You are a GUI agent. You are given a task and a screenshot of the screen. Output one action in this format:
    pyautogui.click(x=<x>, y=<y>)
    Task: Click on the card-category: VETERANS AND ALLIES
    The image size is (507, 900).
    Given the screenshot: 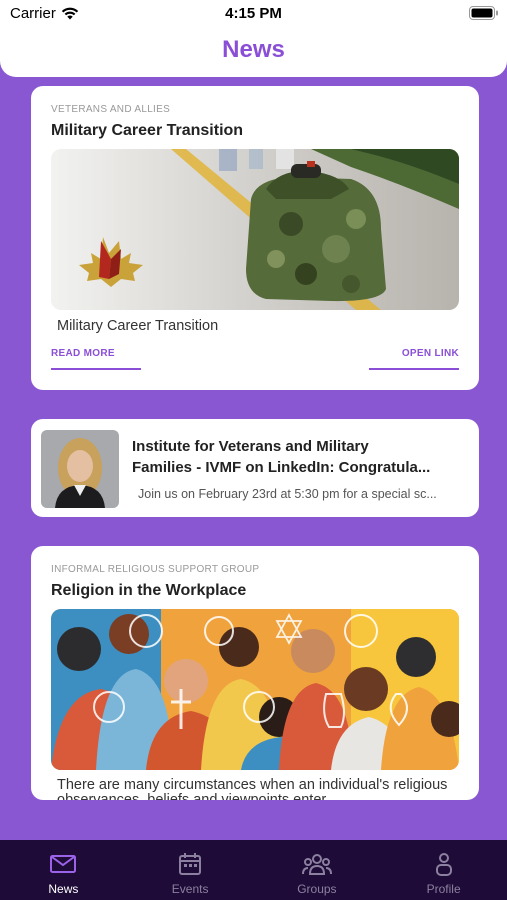 What is the action you would take?
    pyautogui.click(x=111, y=109)
    